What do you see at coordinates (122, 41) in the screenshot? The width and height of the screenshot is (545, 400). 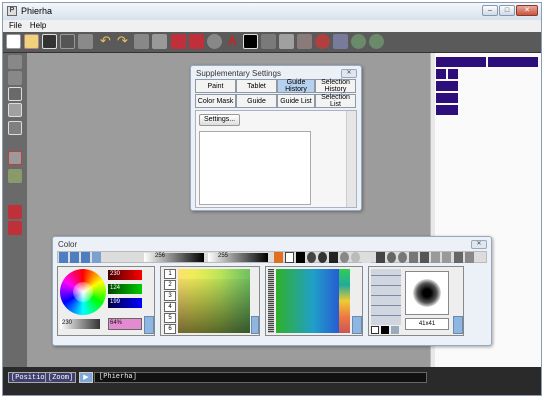 I see `redo-icon: ↷` at bounding box center [122, 41].